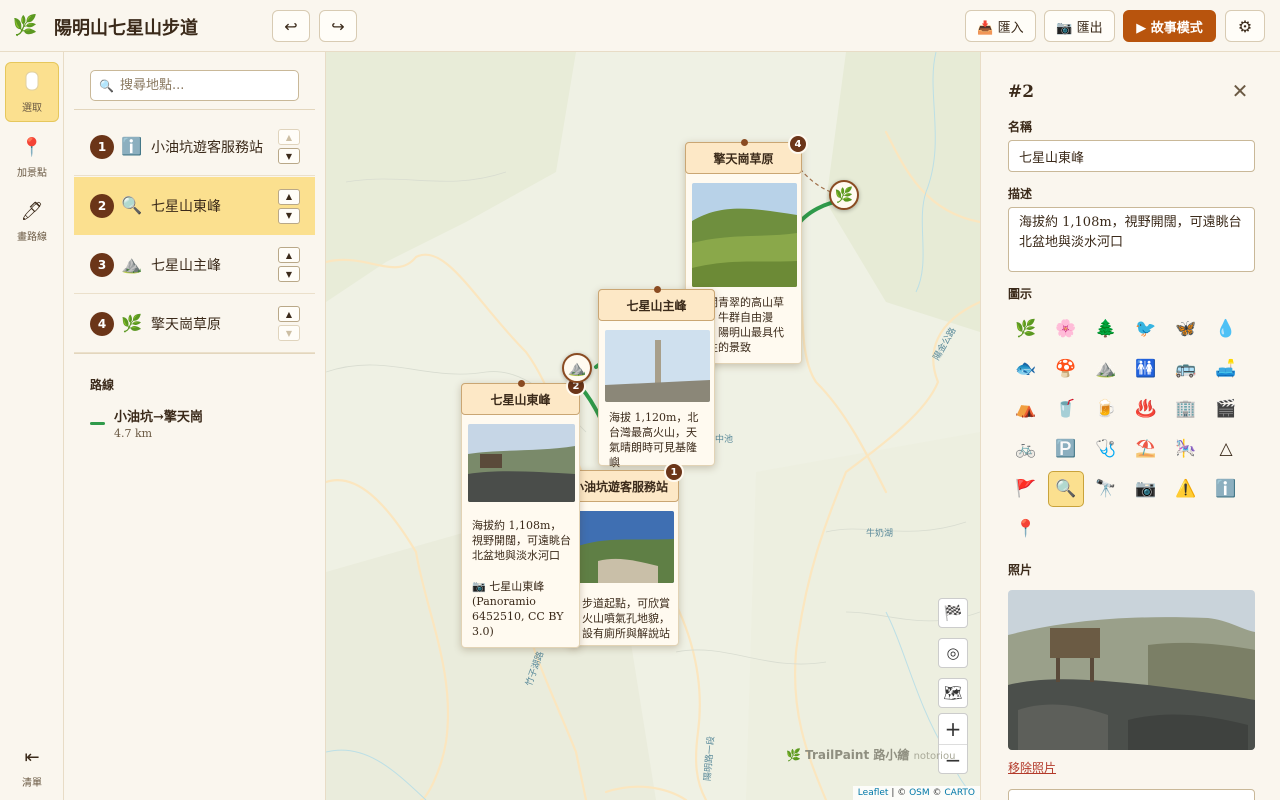 Image resolution: width=1280 pixels, height=800 pixels. What do you see at coordinates (959, 793) in the screenshot?
I see `carto-link: CARTO` at bounding box center [959, 793].